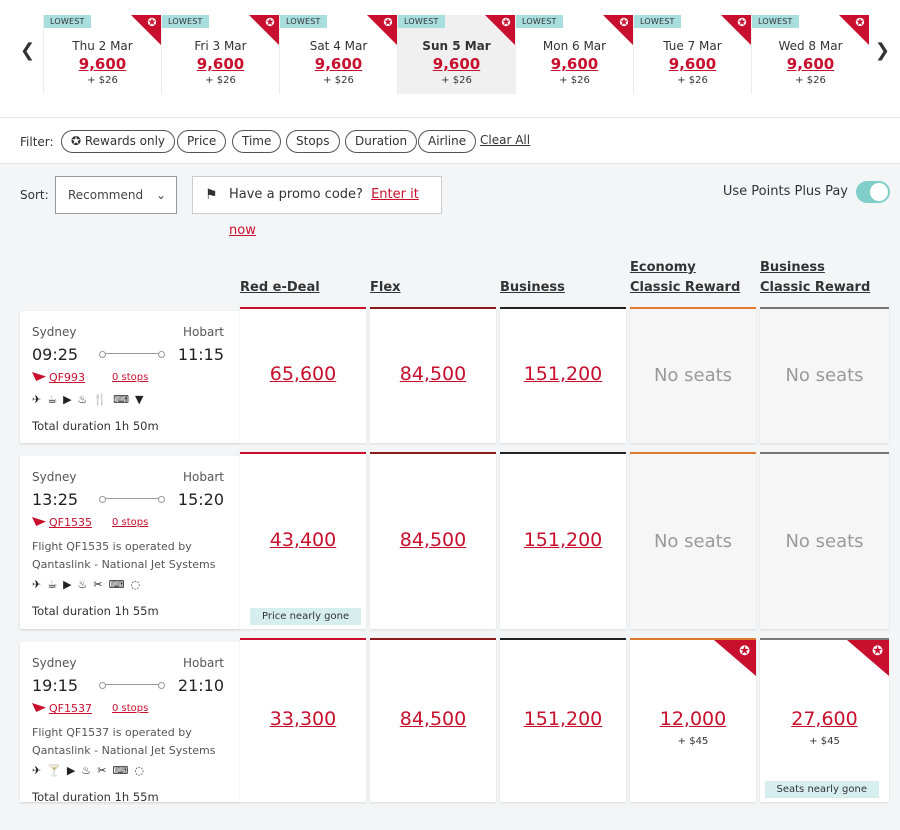 This screenshot has height=830, width=900. I want to click on arrival-time: 21:10, so click(200, 685).